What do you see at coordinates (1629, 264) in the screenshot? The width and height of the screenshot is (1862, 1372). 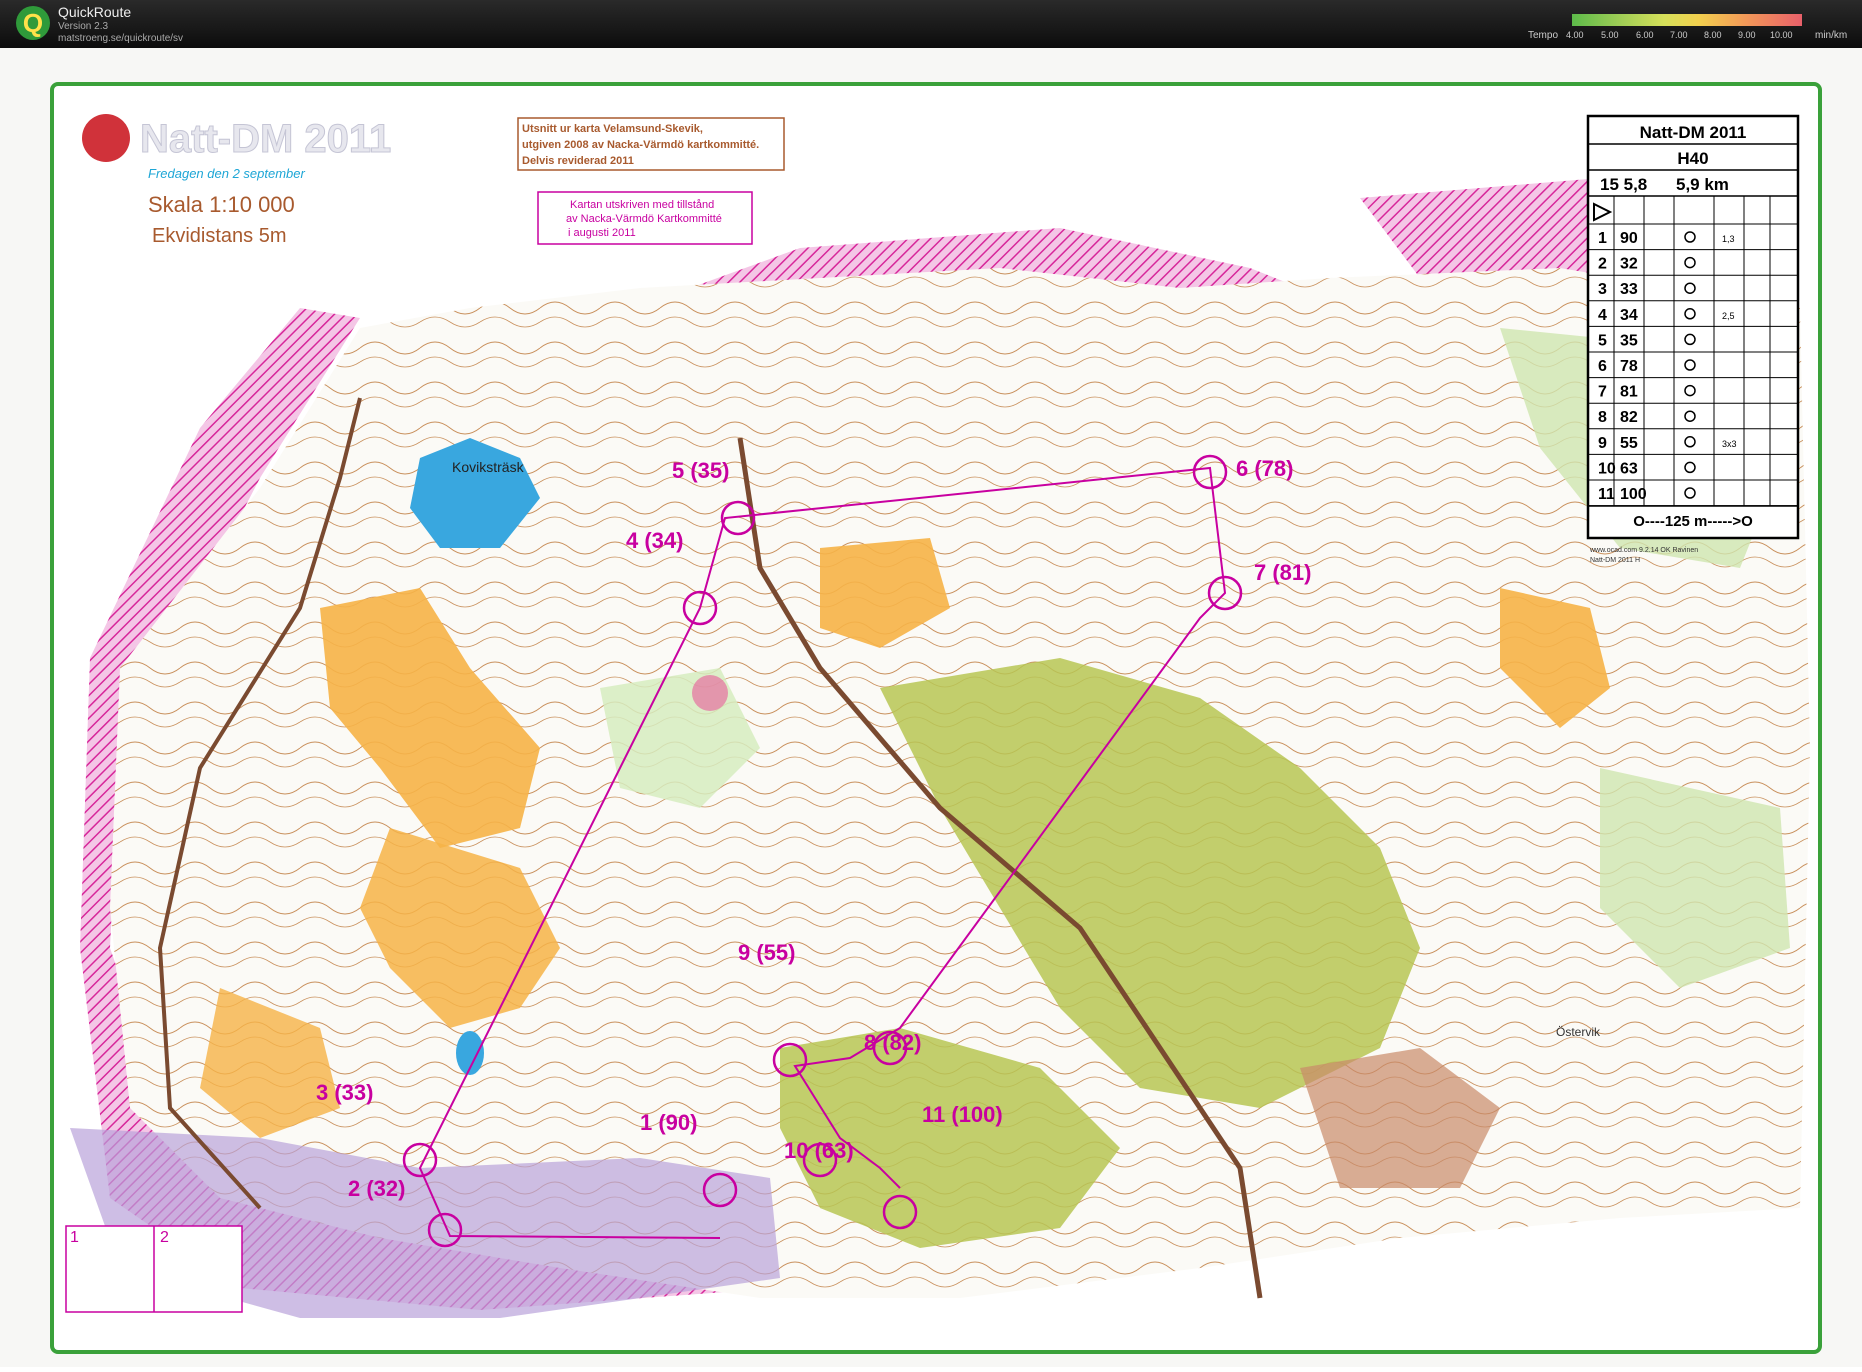 I see `description-row-code: 32` at bounding box center [1629, 264].